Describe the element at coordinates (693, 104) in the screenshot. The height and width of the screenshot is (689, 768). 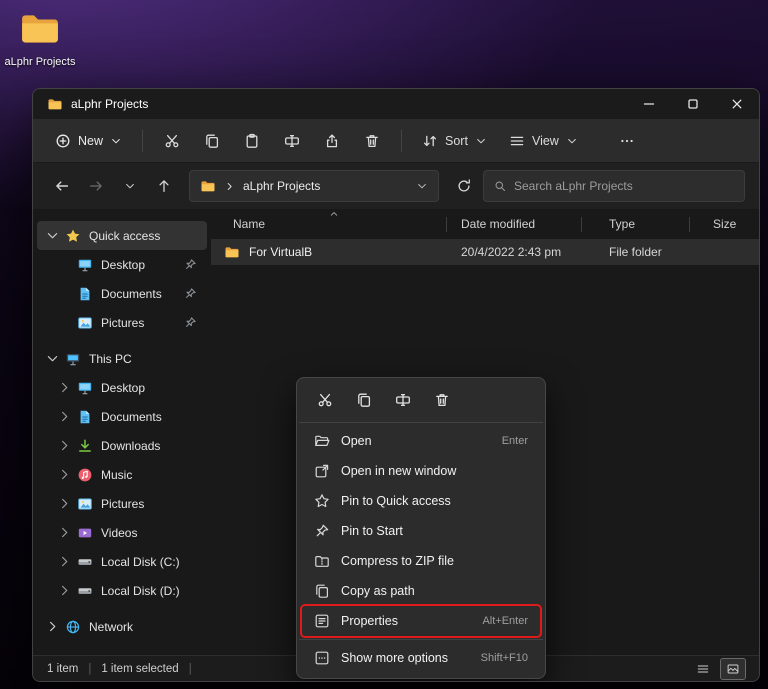
I see `maximize-button` at that location.